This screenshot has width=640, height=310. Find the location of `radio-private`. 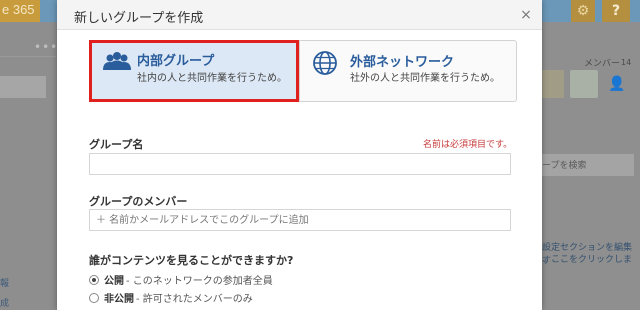

radio-private is located at coordinates (94, 297).